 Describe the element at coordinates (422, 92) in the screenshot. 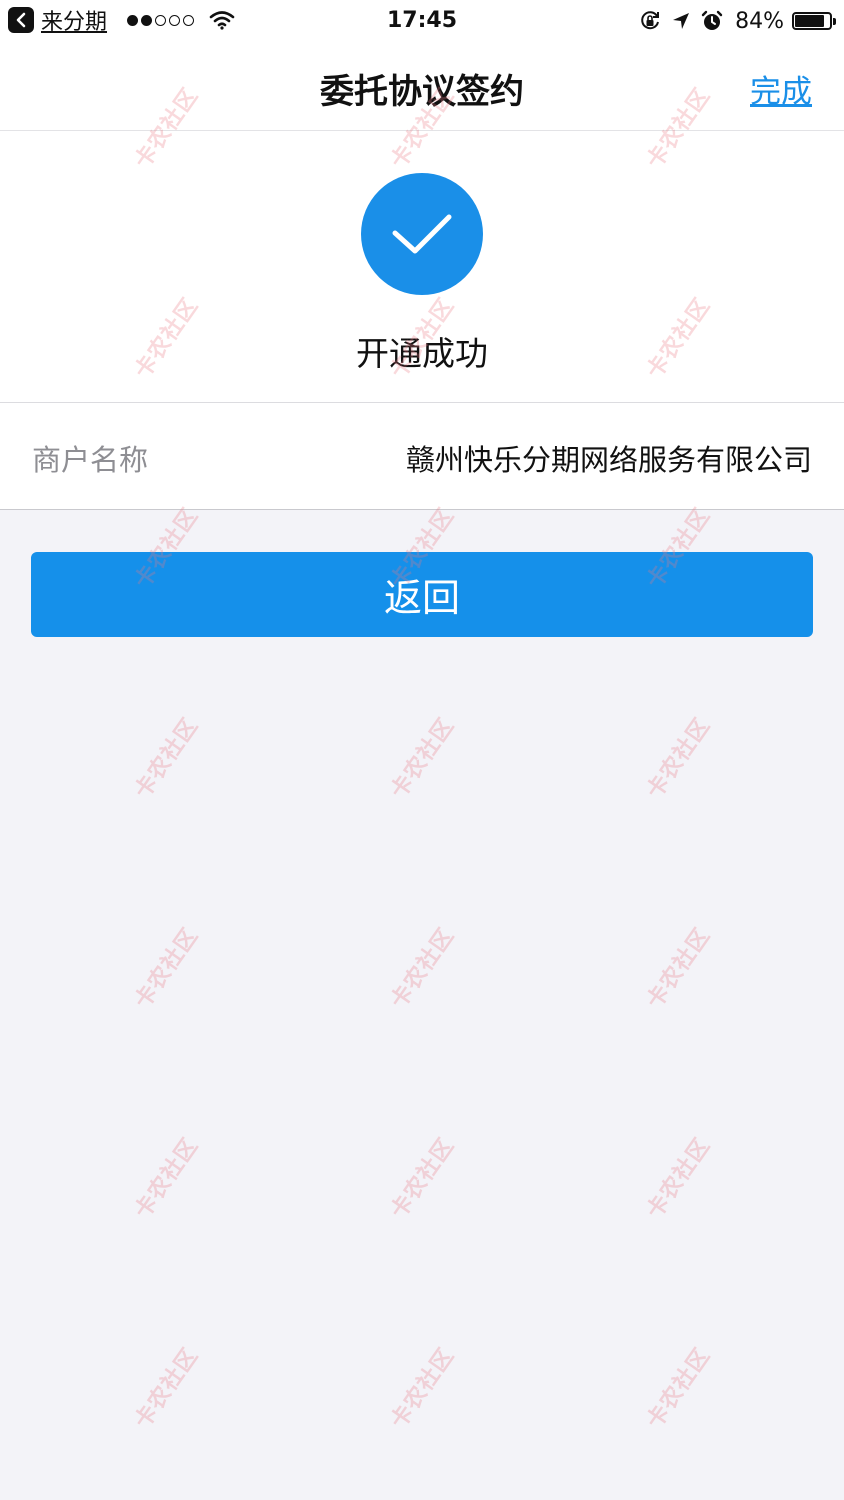

I see `page-title: 委托协议签约` at that location.